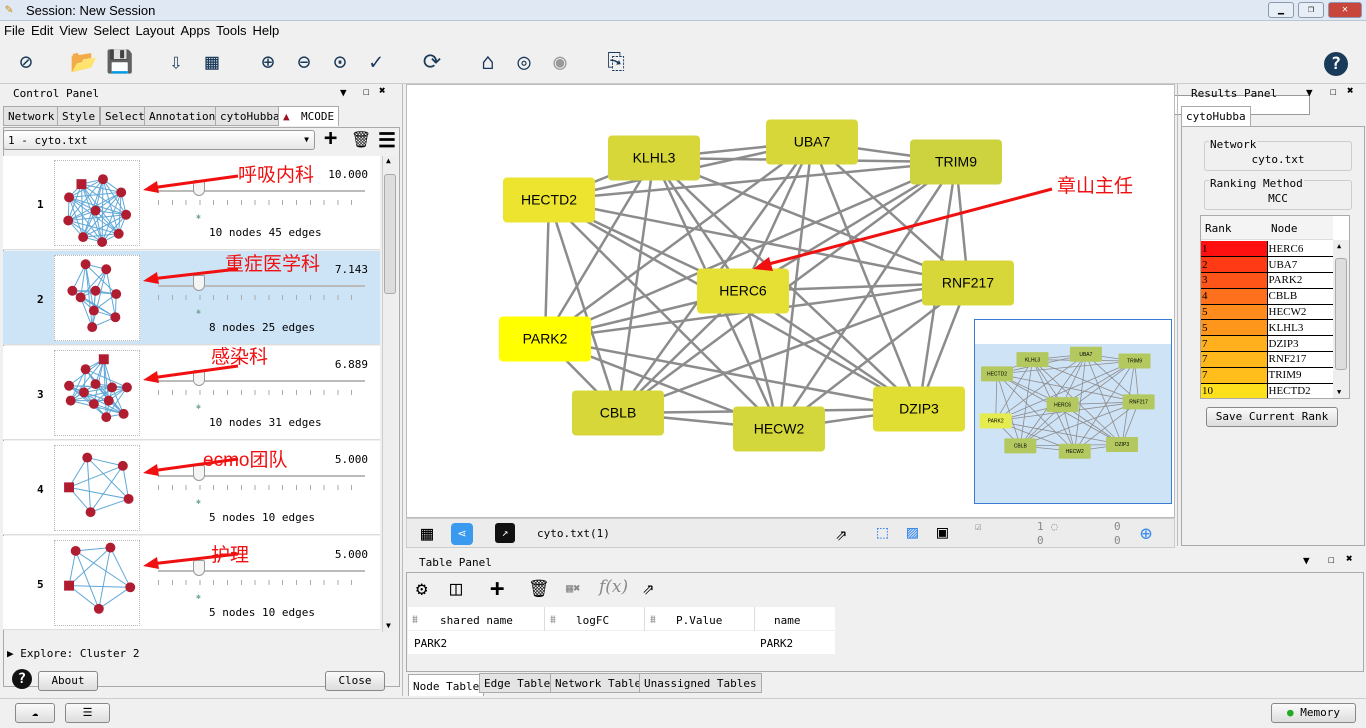 This screenshot has width=1366, height=728. Describe the element at coordinates (616, 63) in the screenshot. I see `new-network-from-selection-icon: ⎘` at that location.